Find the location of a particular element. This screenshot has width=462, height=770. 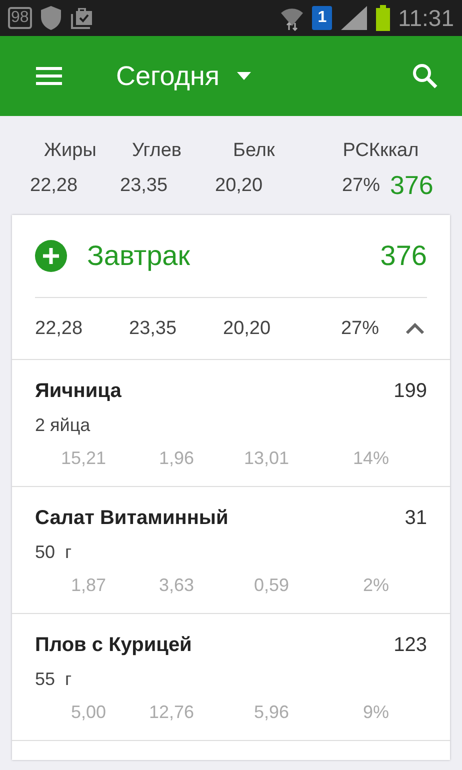

signal-icon is located at coordinates (354, 18).